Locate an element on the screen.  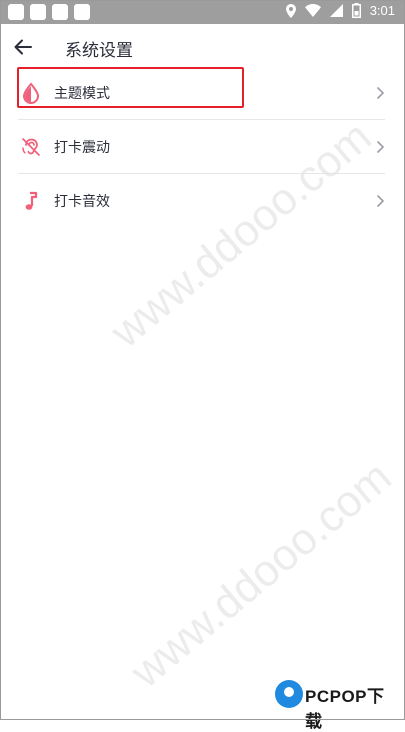
back-button is located at coordinates (25, 47).